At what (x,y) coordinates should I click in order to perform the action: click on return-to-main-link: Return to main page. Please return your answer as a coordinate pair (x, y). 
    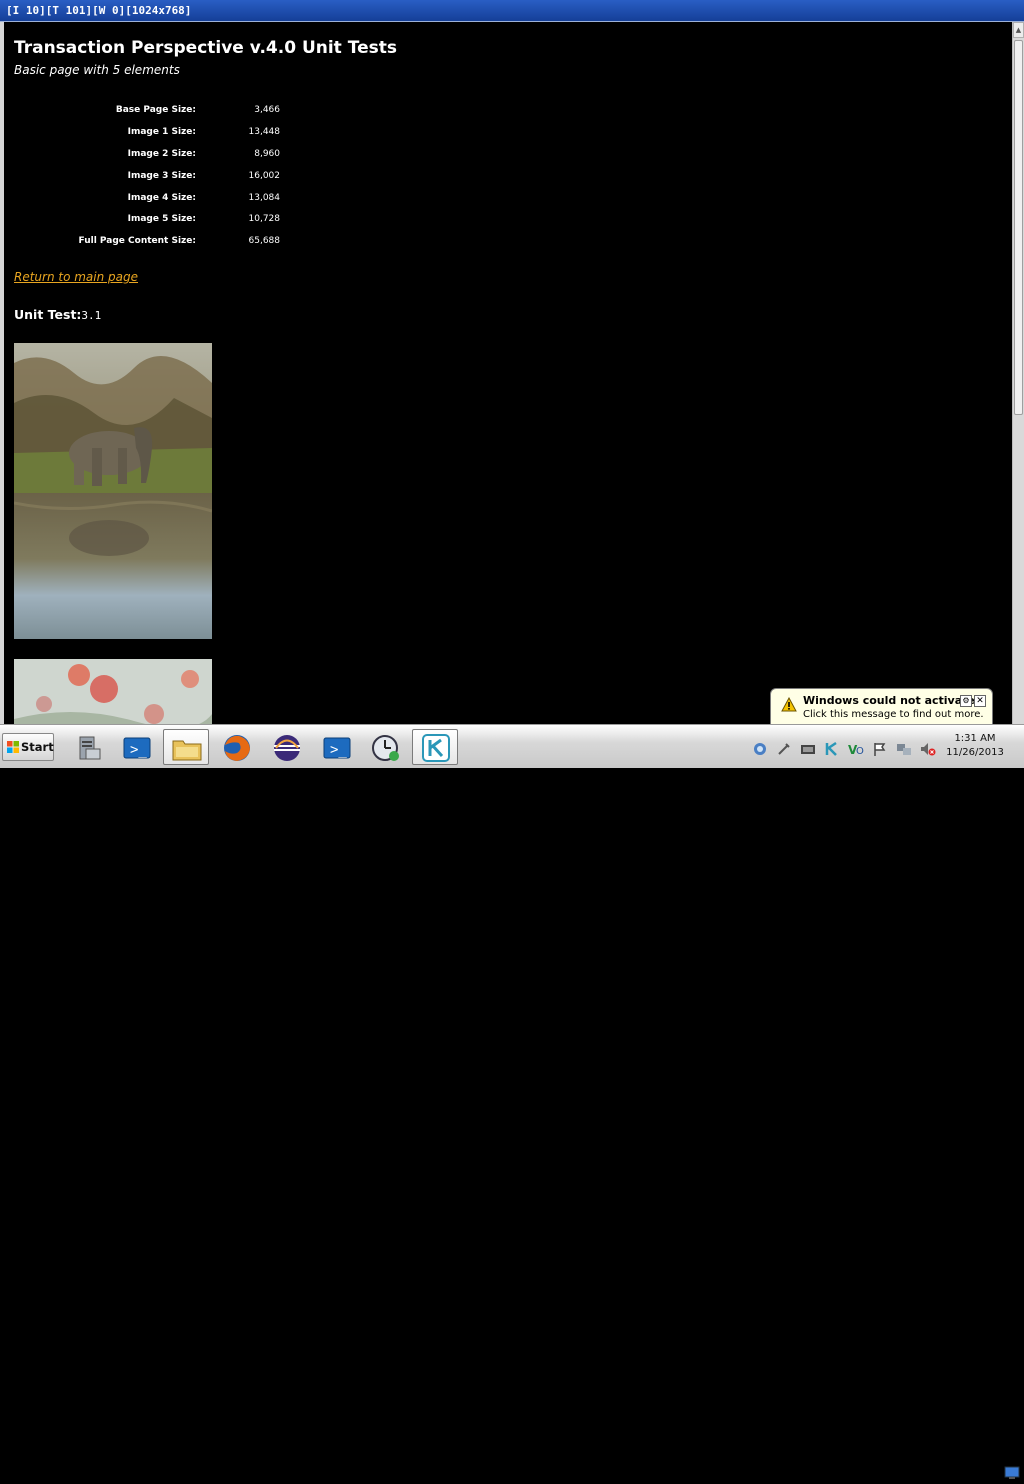
    Looking at the image, I should click on (76, 277).